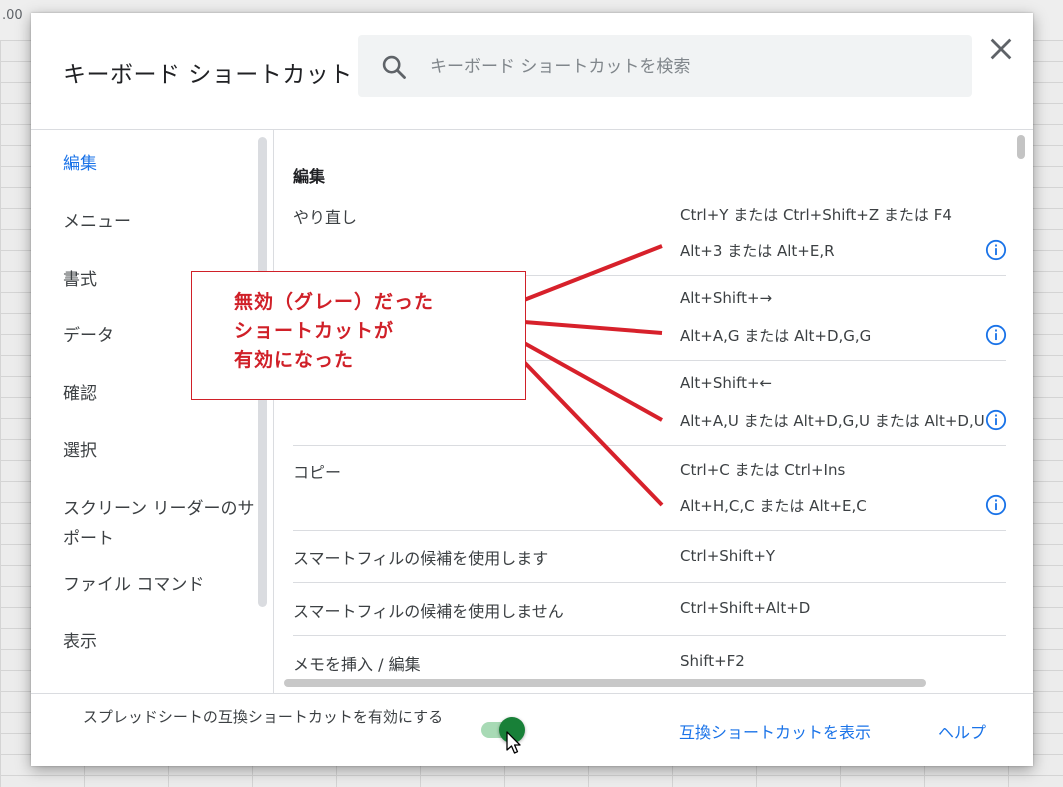 Image resolution: width=1063 pixels, height=787 pixels. I want to click on sidebar-item-edit: 編集, so click(80, 164).